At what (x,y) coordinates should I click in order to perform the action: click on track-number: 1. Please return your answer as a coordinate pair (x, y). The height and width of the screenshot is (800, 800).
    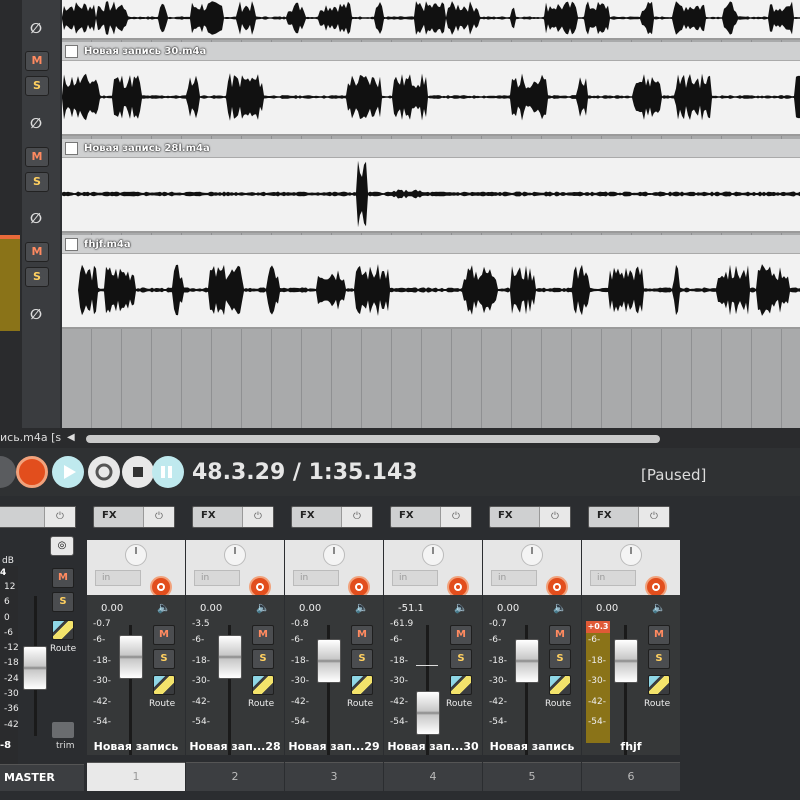
    Looking at the image, I should click on (136, 776).